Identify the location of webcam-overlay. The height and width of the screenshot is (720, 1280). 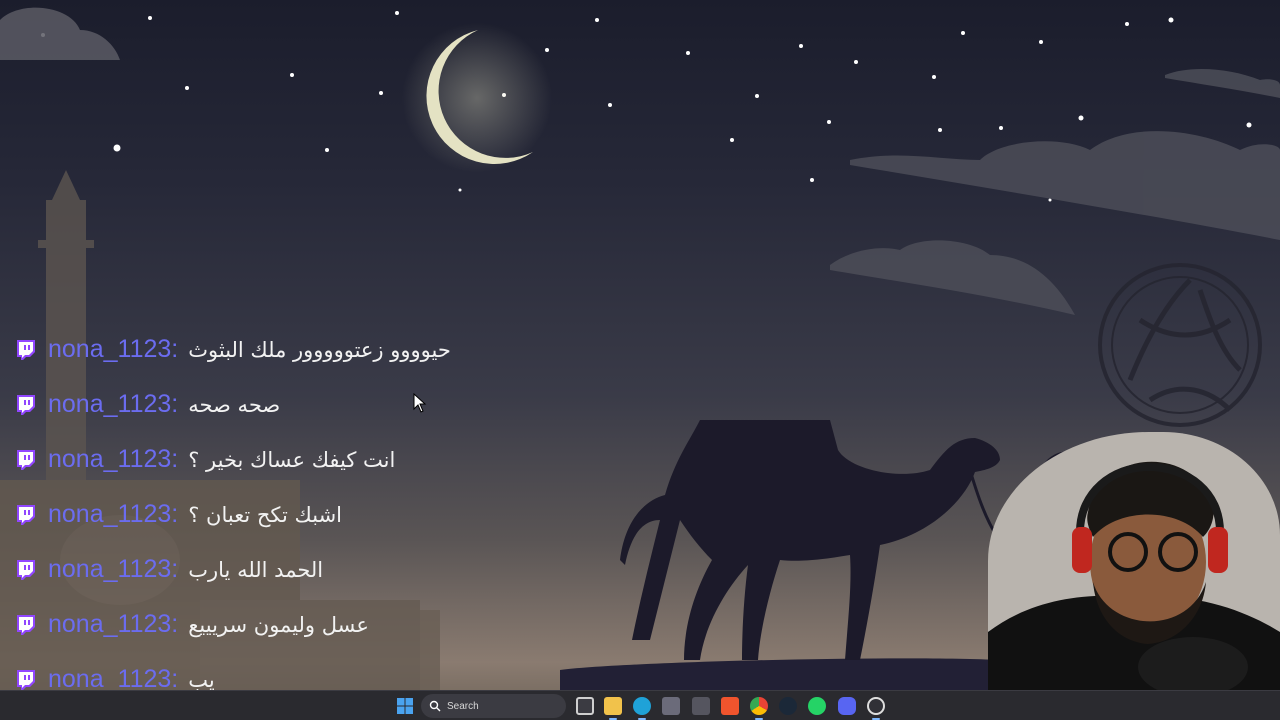
(1134, 561).